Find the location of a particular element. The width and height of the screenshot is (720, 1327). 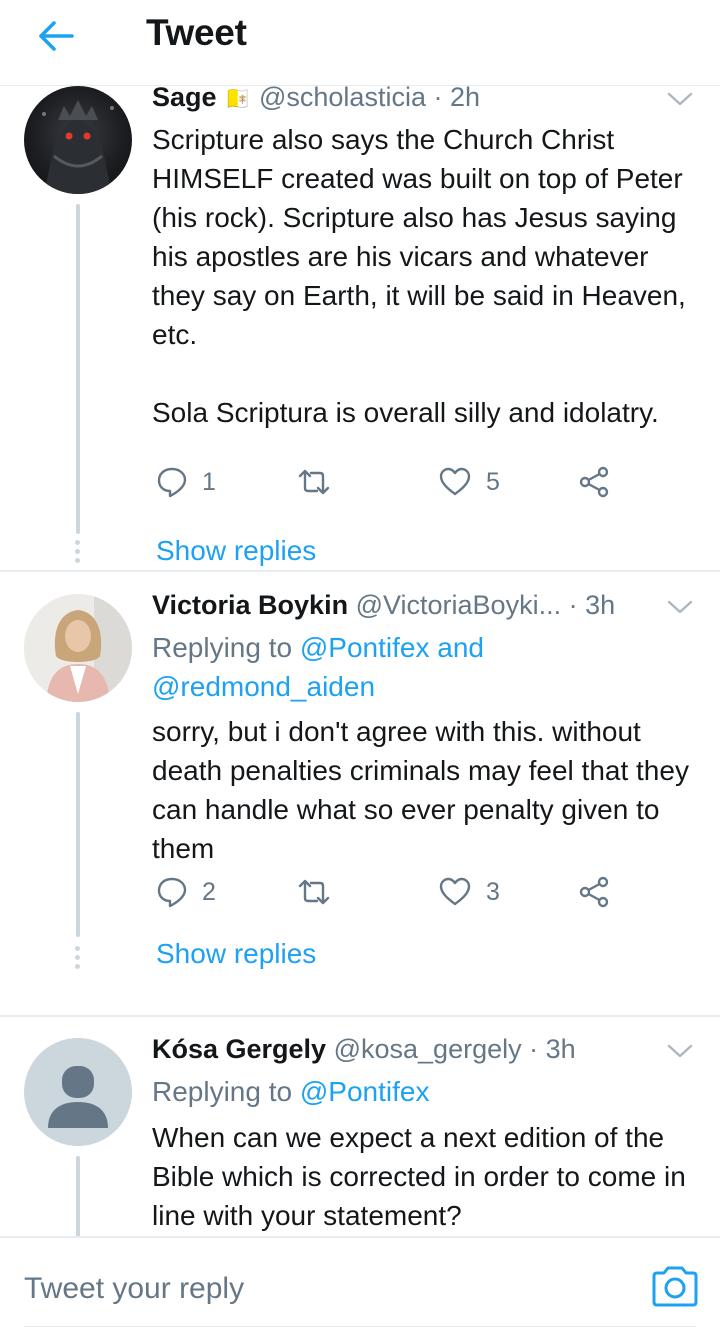

replying-to: Replying to @Pontifex and @redmond_aiden is located at coordinates (422, 667).